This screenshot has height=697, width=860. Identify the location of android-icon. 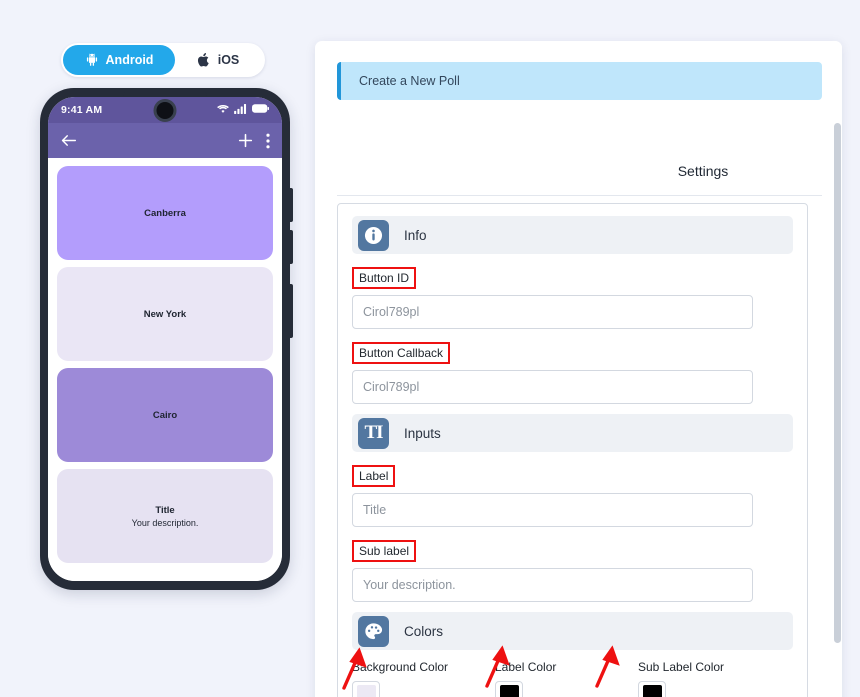
(92, 60).